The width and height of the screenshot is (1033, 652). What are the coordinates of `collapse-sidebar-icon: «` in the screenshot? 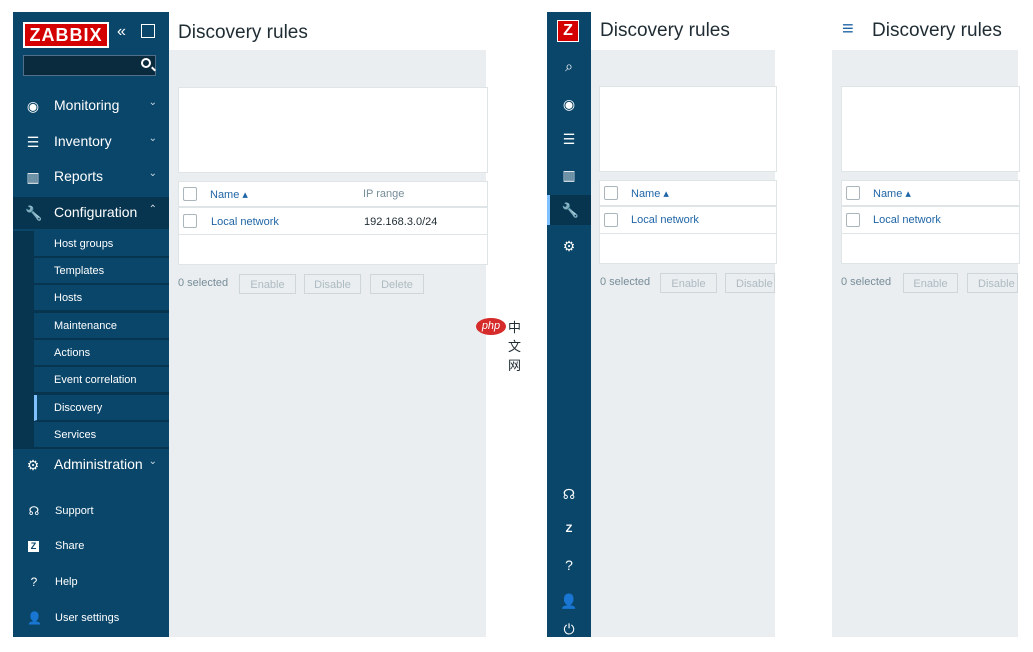 It's located at (121, 32).